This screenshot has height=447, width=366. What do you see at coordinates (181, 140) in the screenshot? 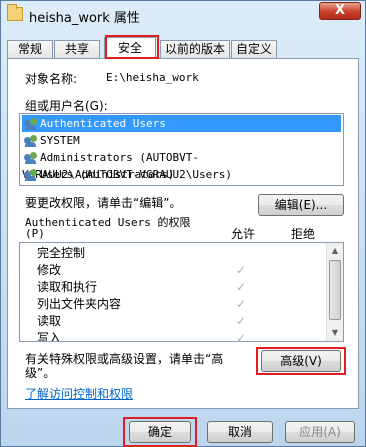
I see `user-item-system: SYSTEM` at bounding box center [181, 140].